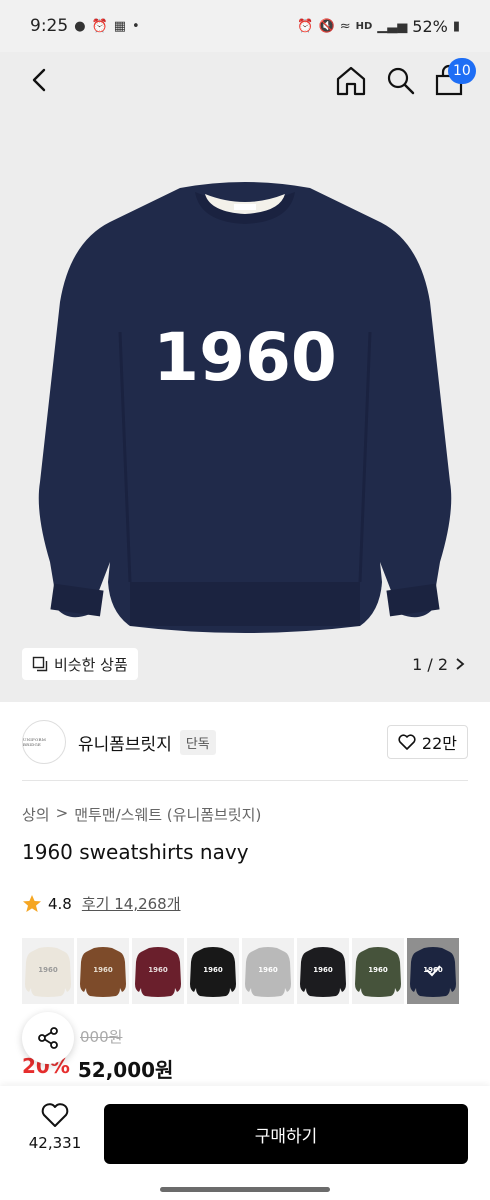 This screenshot has width=490, height=1200. What do you see at coordinates (460, 664) in the screenshot?
I see `chevron-right-icon` at bounding box center [460, 664].